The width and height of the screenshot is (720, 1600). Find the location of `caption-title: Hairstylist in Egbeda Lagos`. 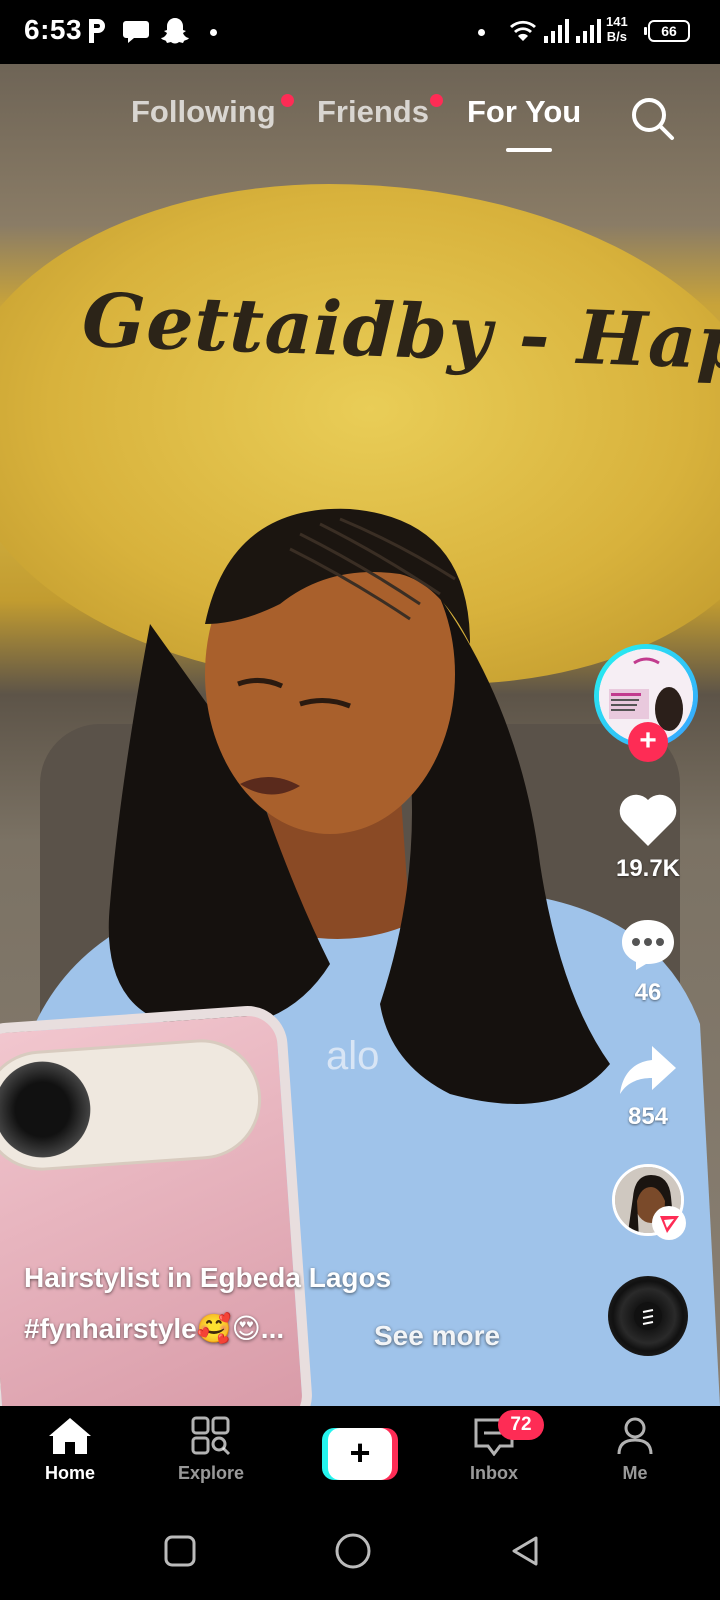

caption-title: Hairstylist in Egbeda Lagos is located at coordinates (208, 1277).